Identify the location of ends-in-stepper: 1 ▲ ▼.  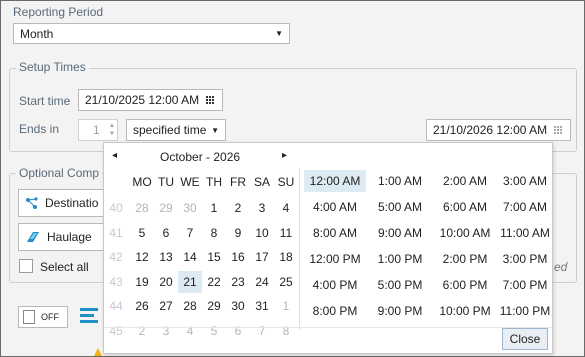
(98, 130).